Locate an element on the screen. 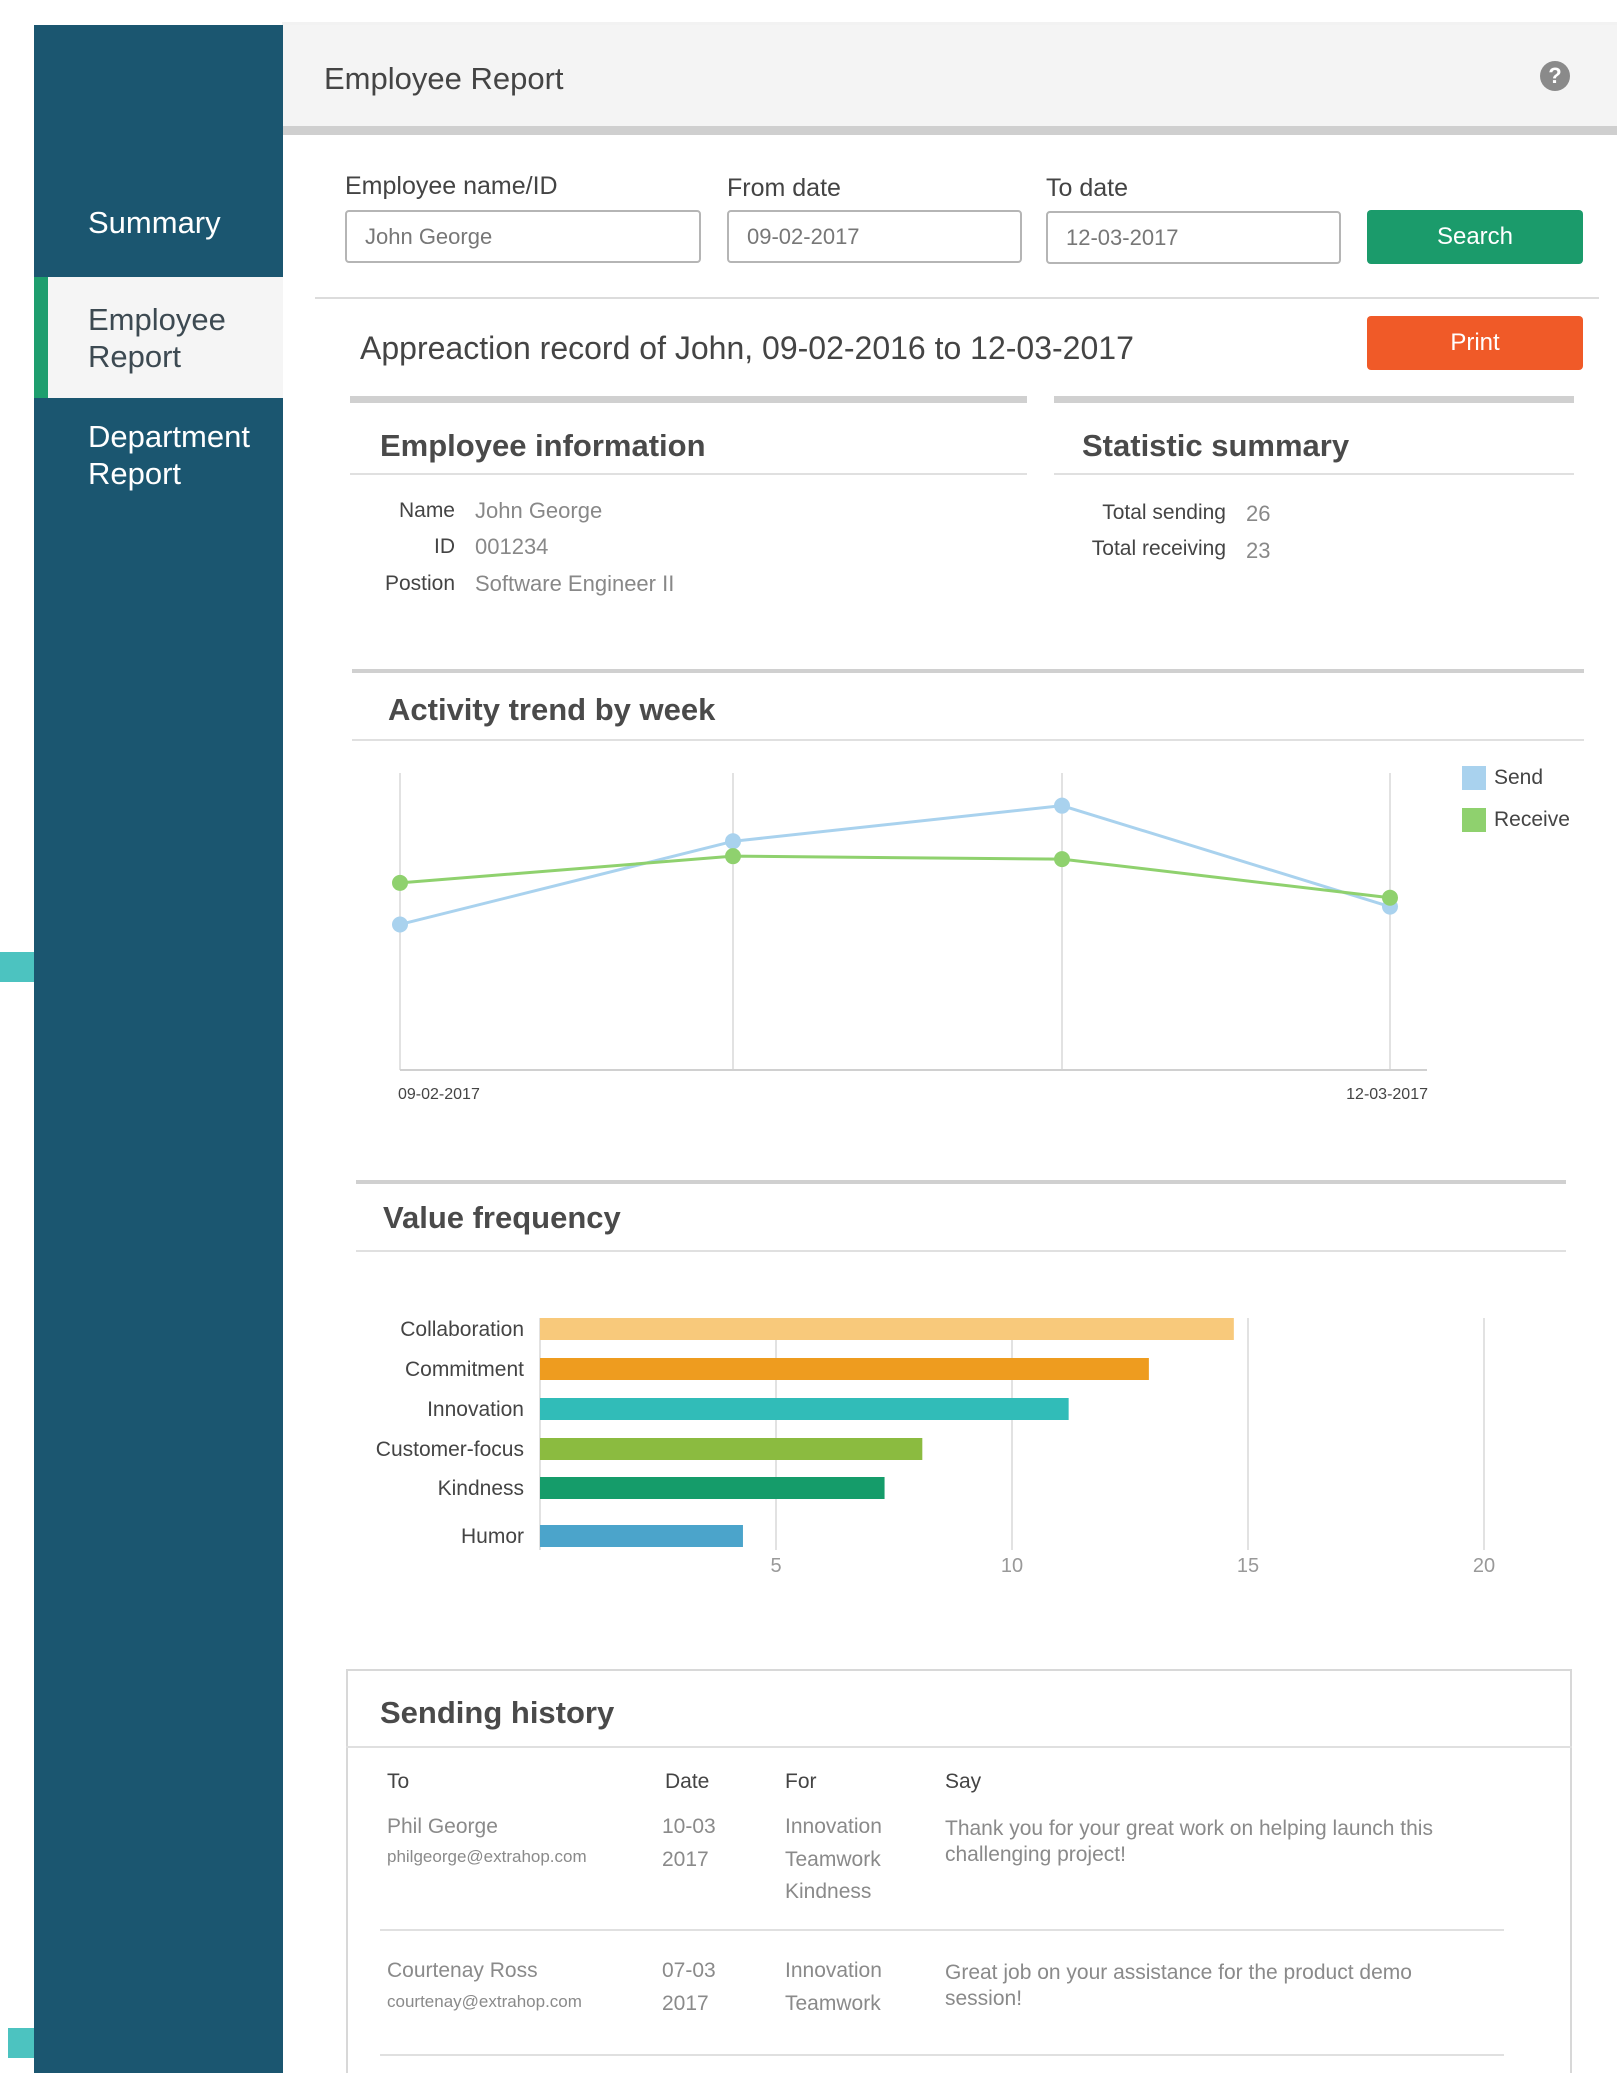 The image size is (1617, 2073). help-icon: ? is located at coordinates (1555, 76).